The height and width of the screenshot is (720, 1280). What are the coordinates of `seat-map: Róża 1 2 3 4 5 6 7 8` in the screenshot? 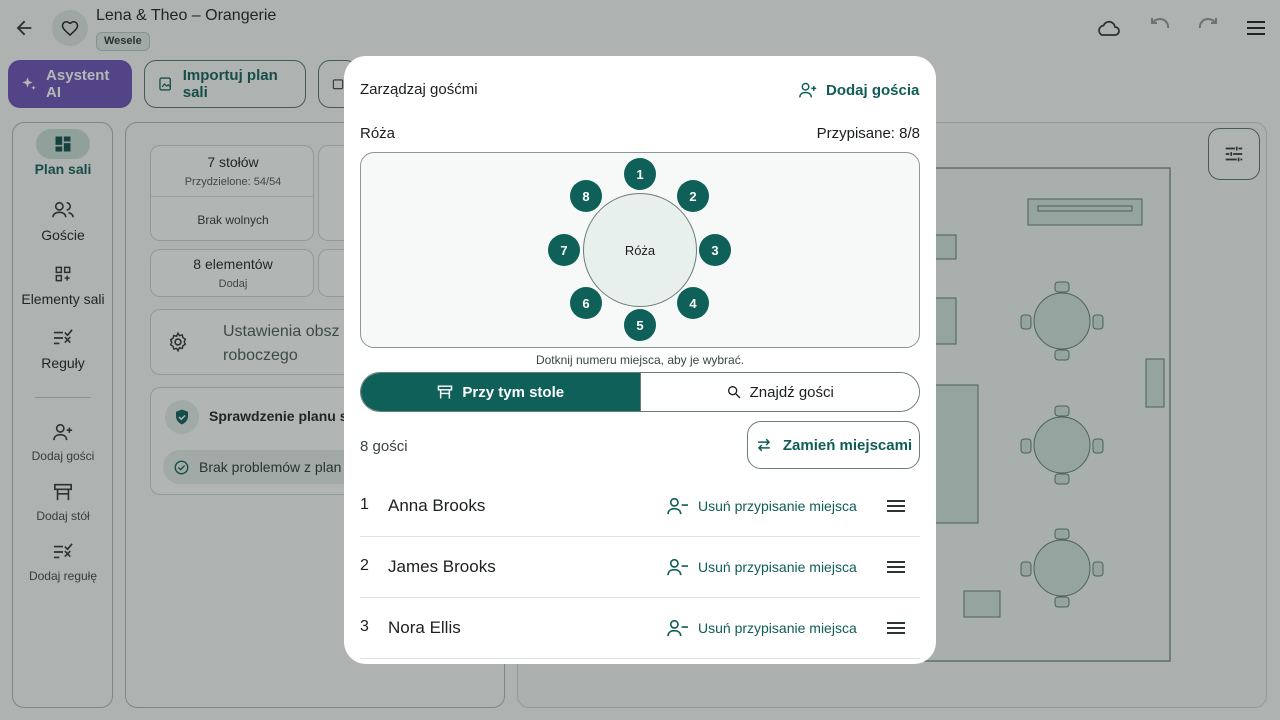 It's located at (640, 250).